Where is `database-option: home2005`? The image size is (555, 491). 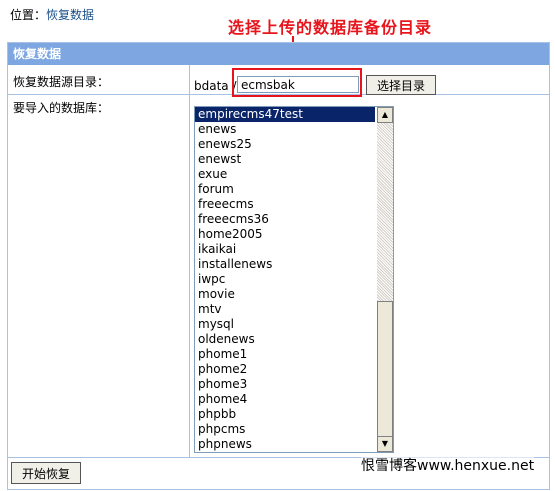
database-option: home2005 is located at coordinates (285, 234).